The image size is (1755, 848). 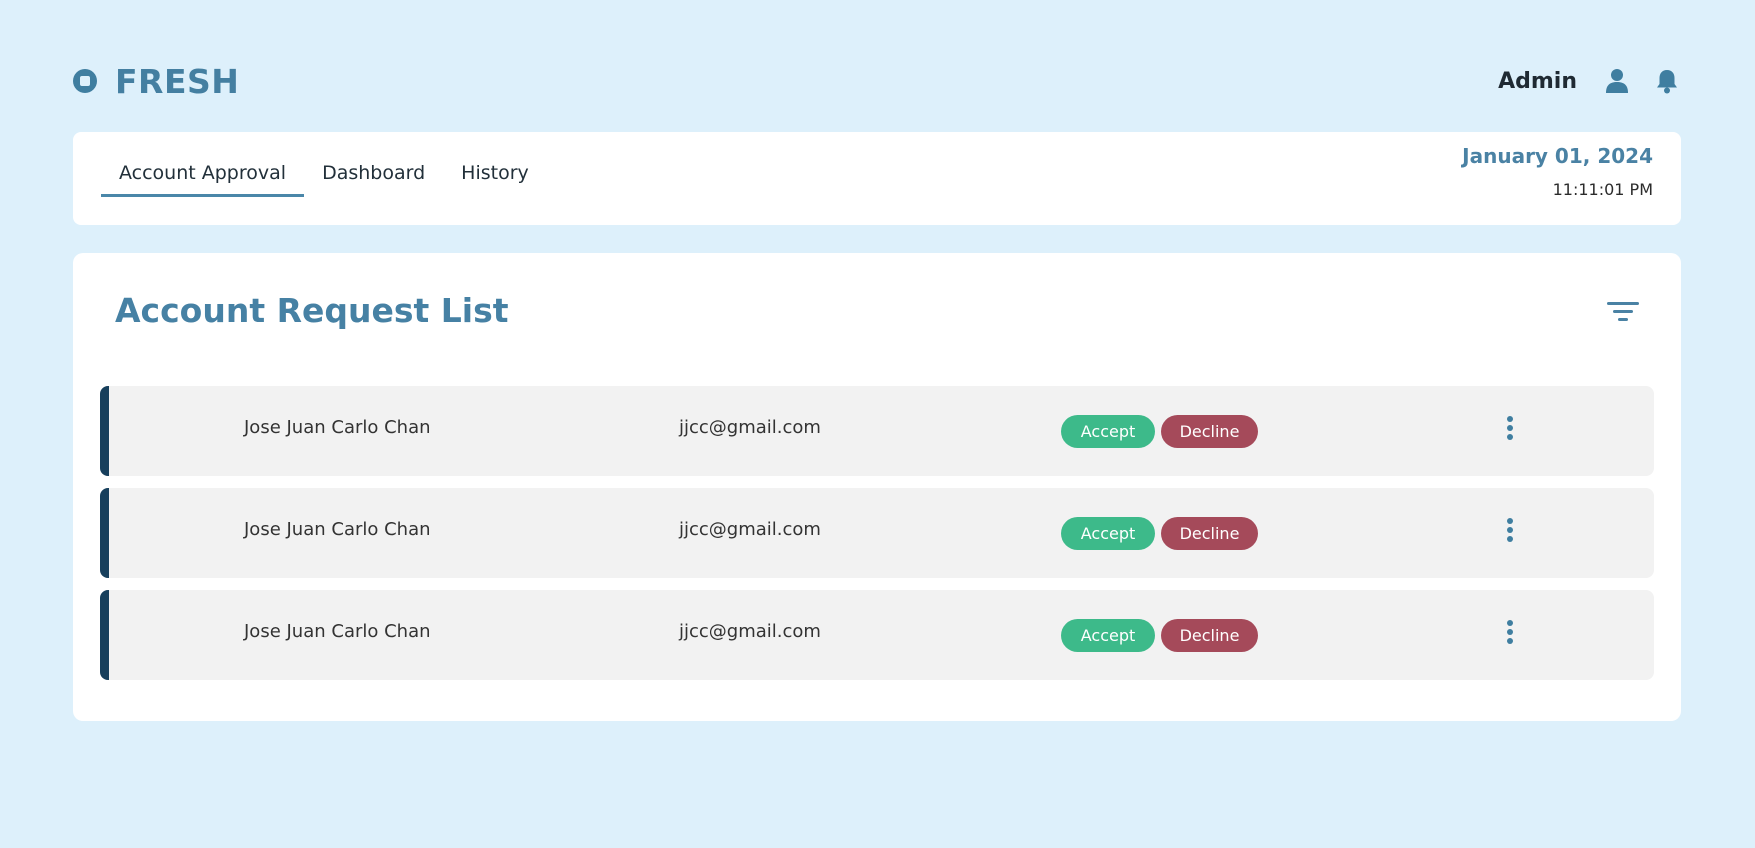 What do you see at coordinates (495, 179) in the screenshot?
I see `tab-history: History` at bounding box center [495, 179].